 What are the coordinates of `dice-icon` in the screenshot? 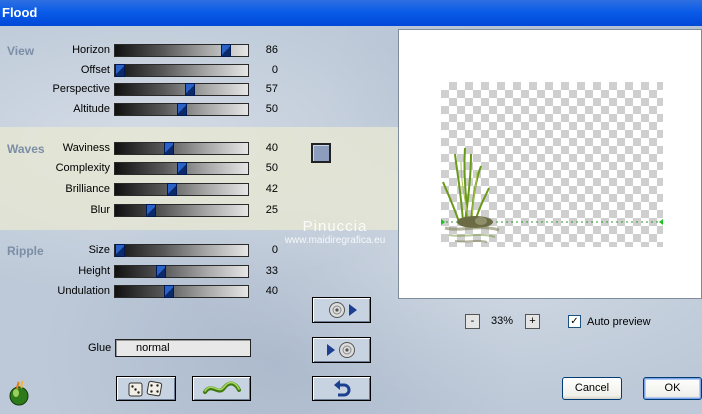 It's located at (145, 388).